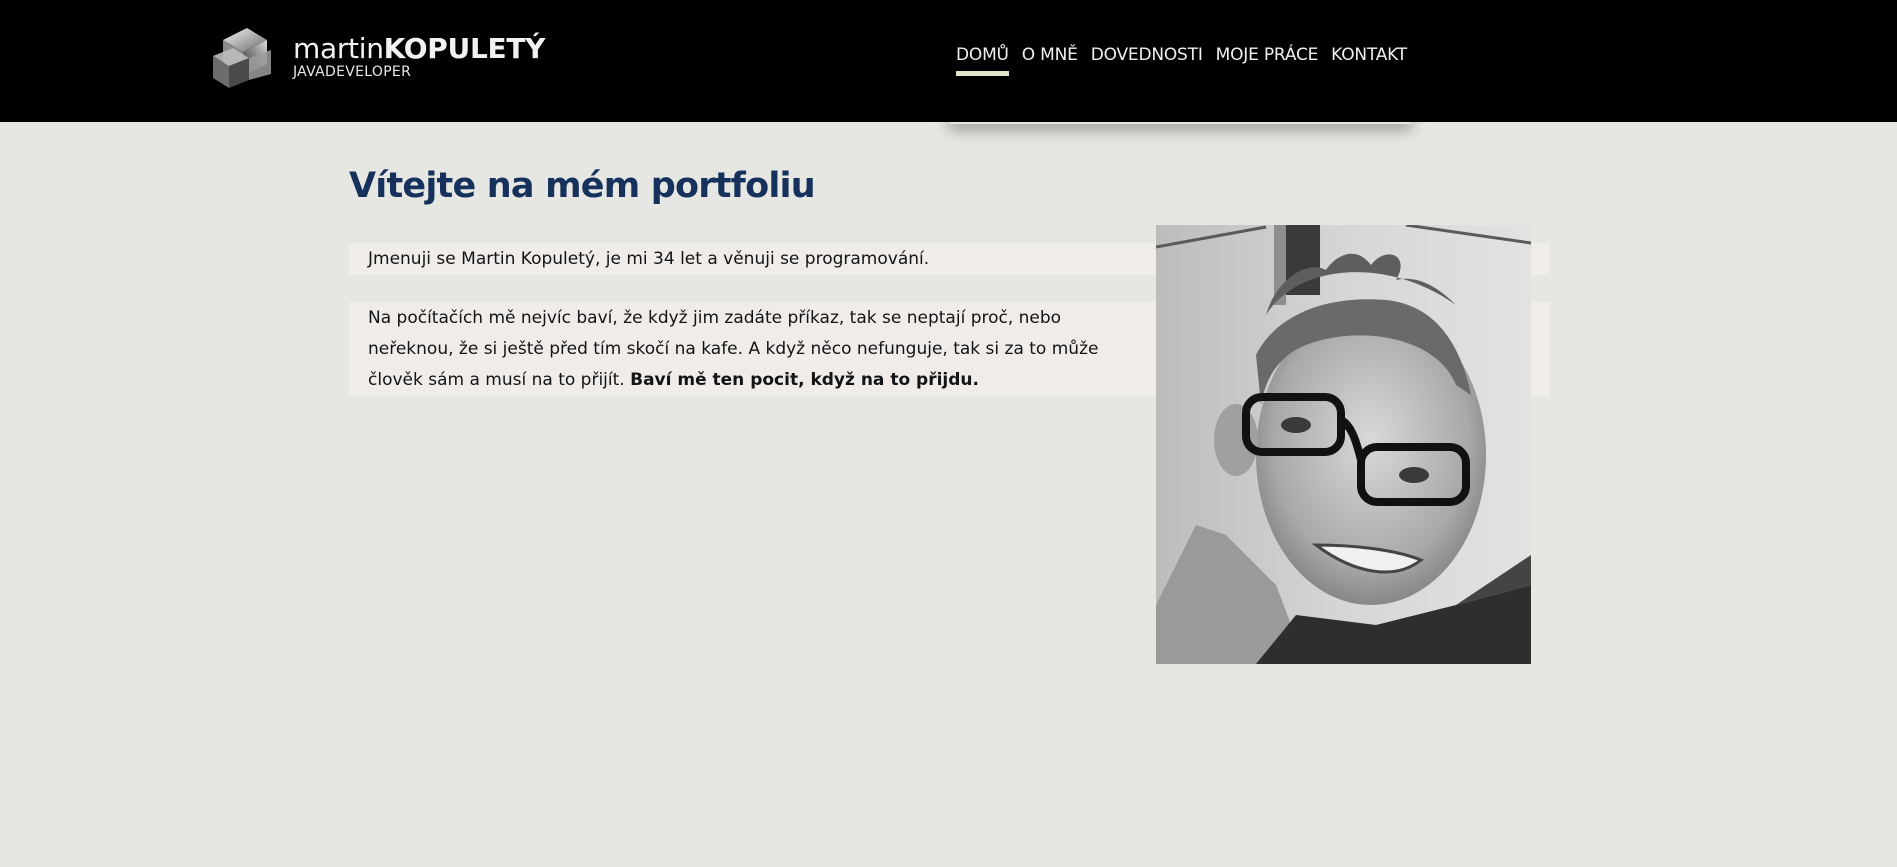 The image size is (1897, 867). I want to click on logo-subtitle: JAVADEVELOPER, so click(352, 72).